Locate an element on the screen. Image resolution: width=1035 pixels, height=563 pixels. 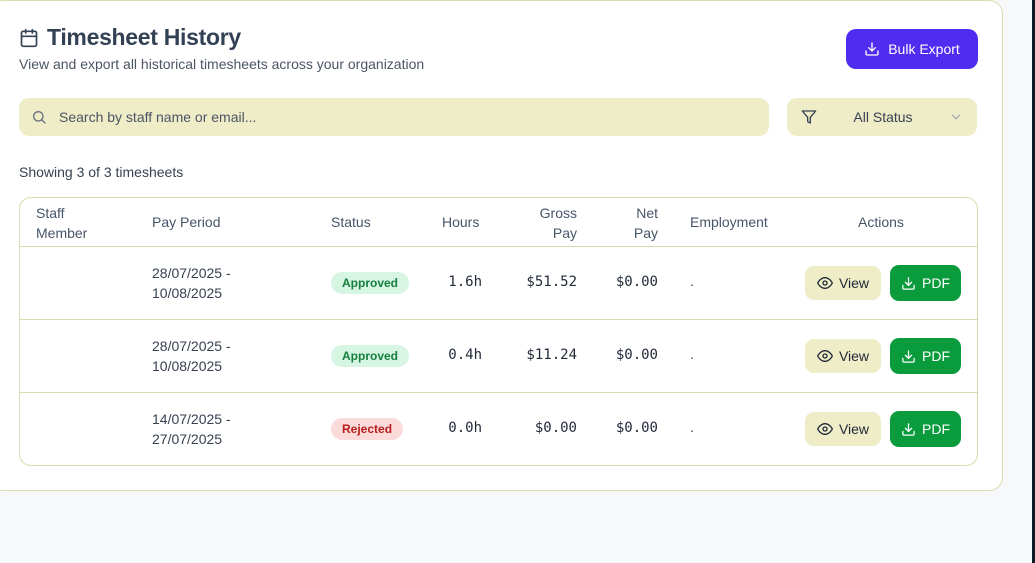
col-employment: Employment is located at coordinates (729, 222).